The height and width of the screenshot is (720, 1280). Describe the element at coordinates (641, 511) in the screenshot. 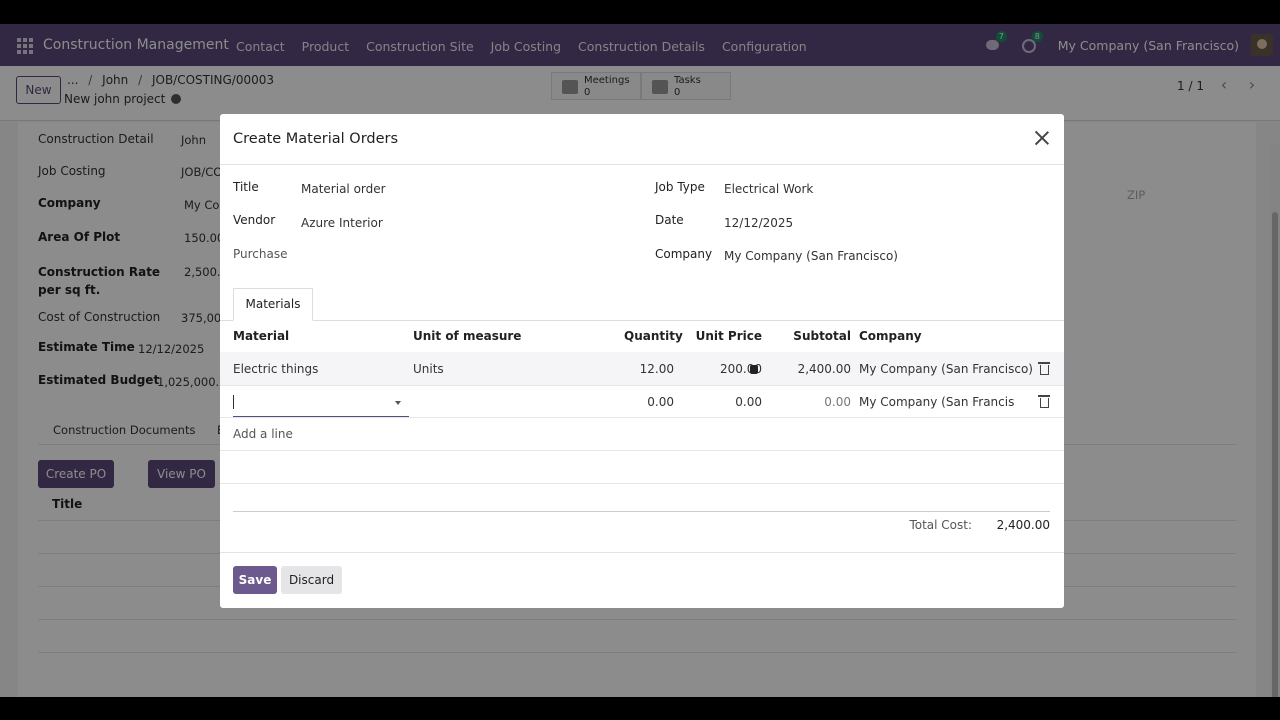

I see `total-divider` at that location.